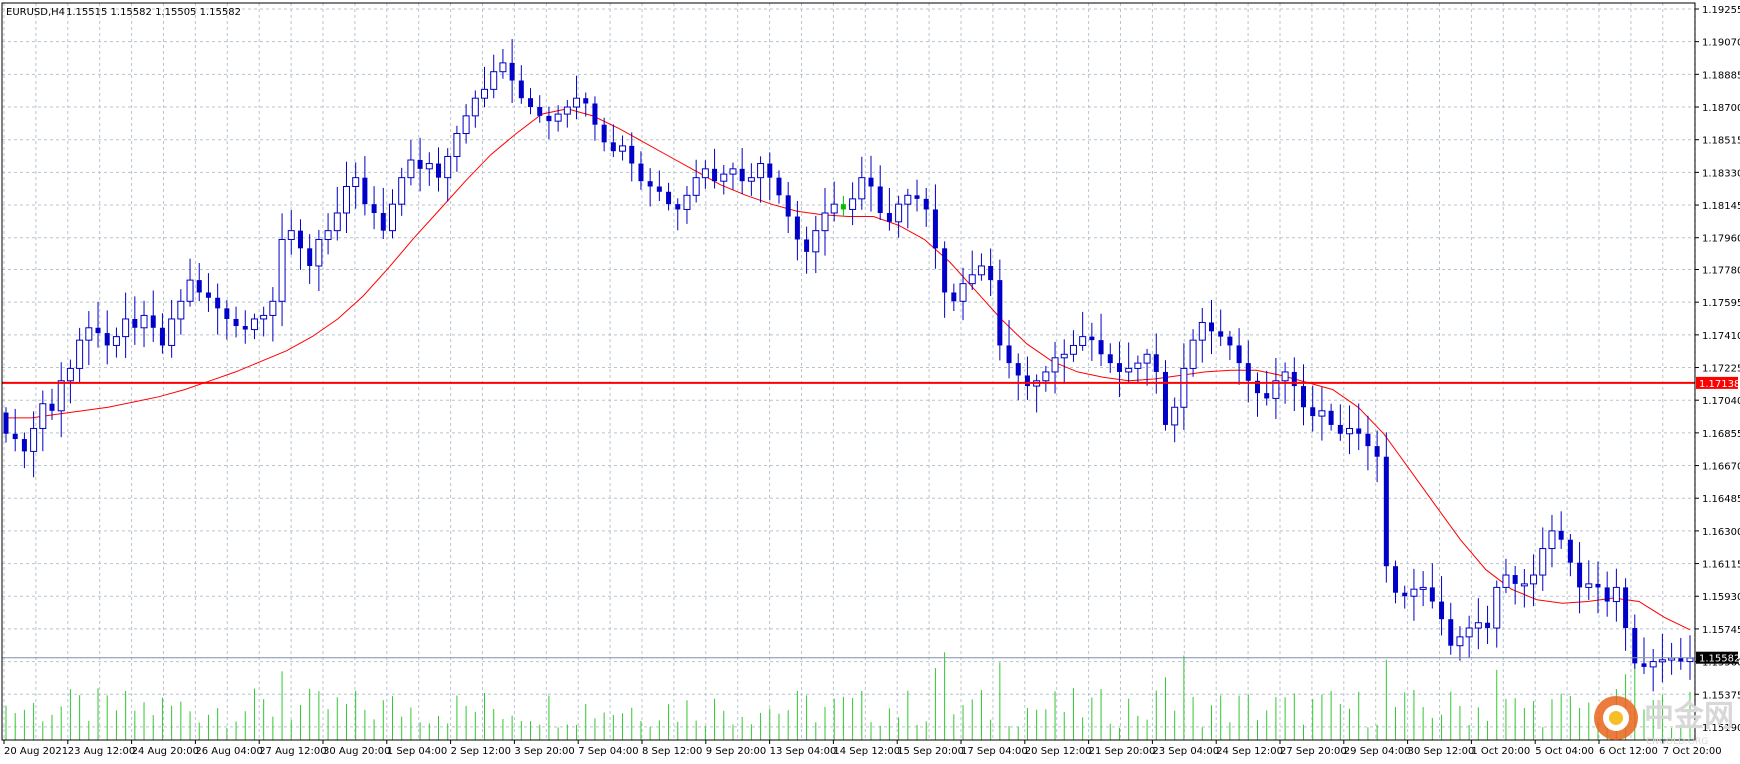 This screenshot has width=1740, height=764. I want to click on price-tick-label: 1.17410, so click(1721, 336).